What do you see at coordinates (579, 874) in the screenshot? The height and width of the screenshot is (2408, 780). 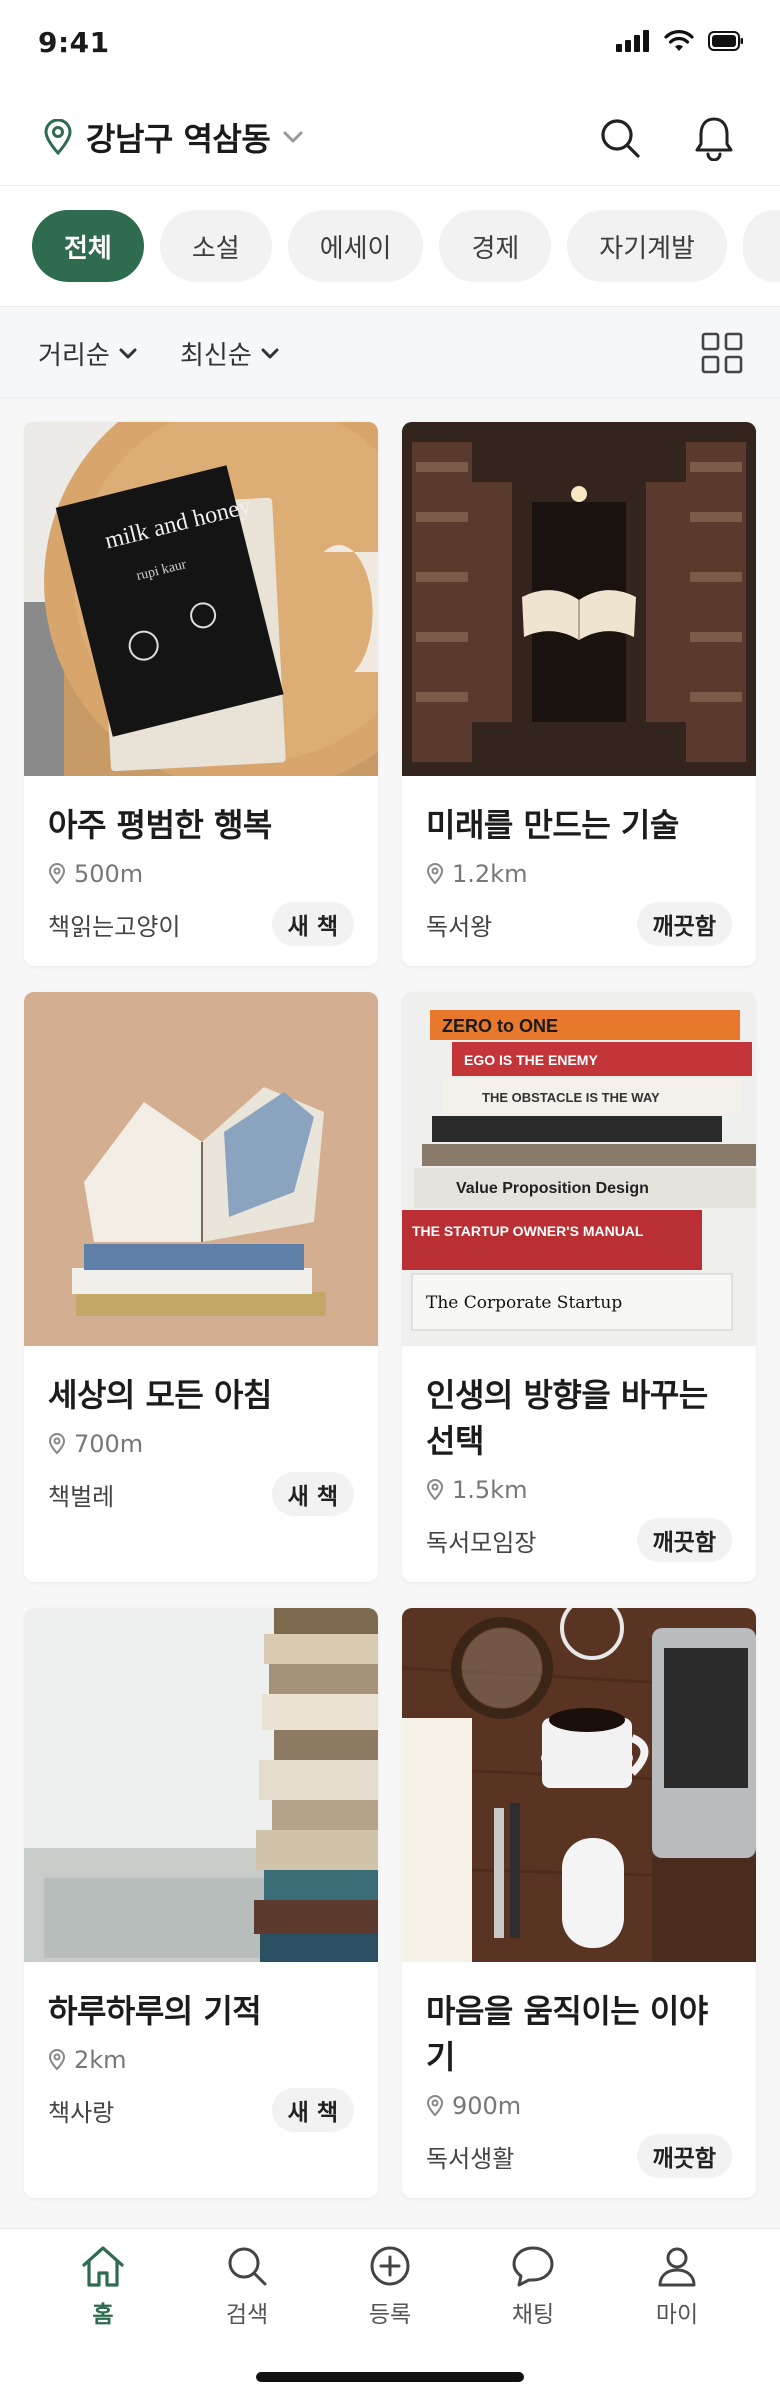 I see `book-distance: 1.2km` at bounding box center [579, 874].